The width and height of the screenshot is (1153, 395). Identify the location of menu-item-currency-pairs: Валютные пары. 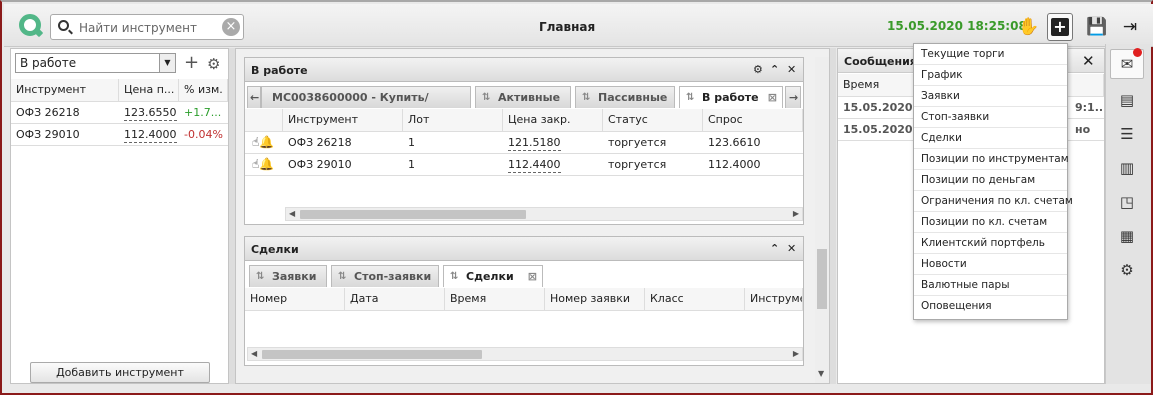
(990, 285).